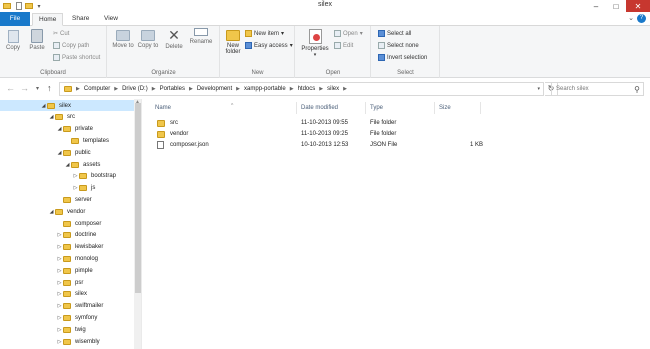 The width and height of the screenshot is (650, 349). What do you see at coordinates (80, 19) in the screenshot?
I see `tab-share: Share` at bounding box center [80, 19].